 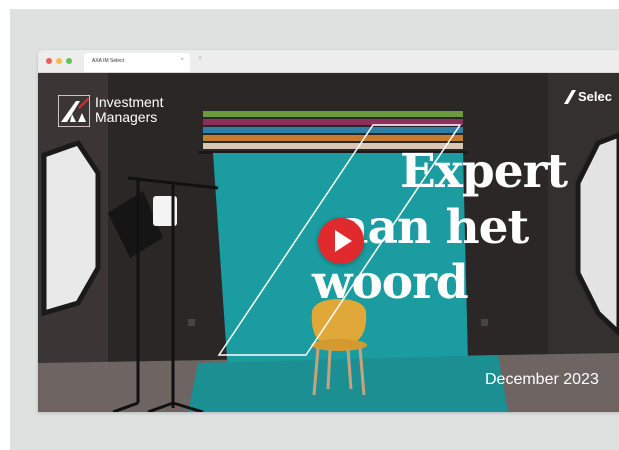 I want to click on headline-line-2: aan het, so click(x=433, y=227).